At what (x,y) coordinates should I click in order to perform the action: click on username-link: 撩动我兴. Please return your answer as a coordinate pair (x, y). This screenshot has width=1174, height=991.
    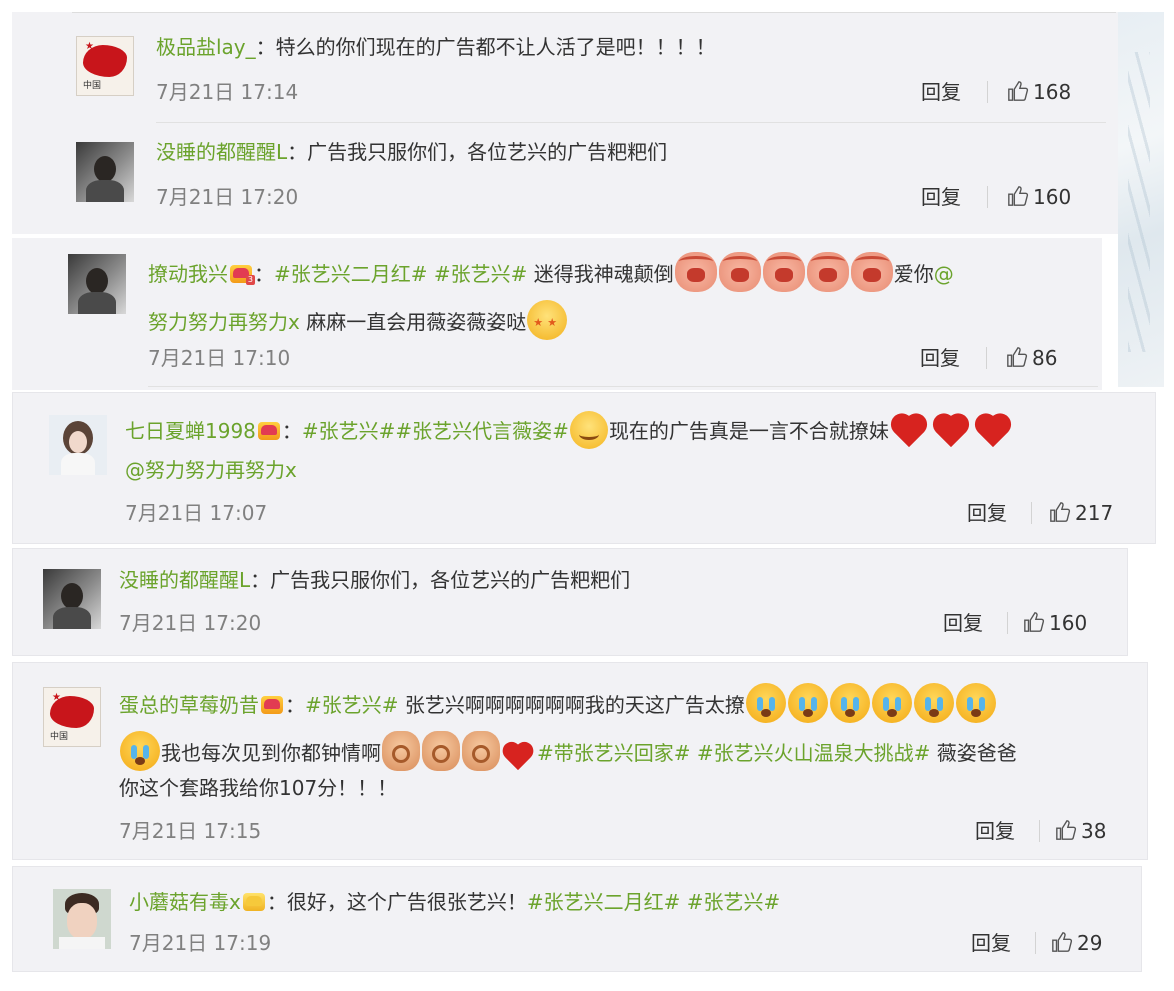
    Looking at the image, I should click on (188, 274).